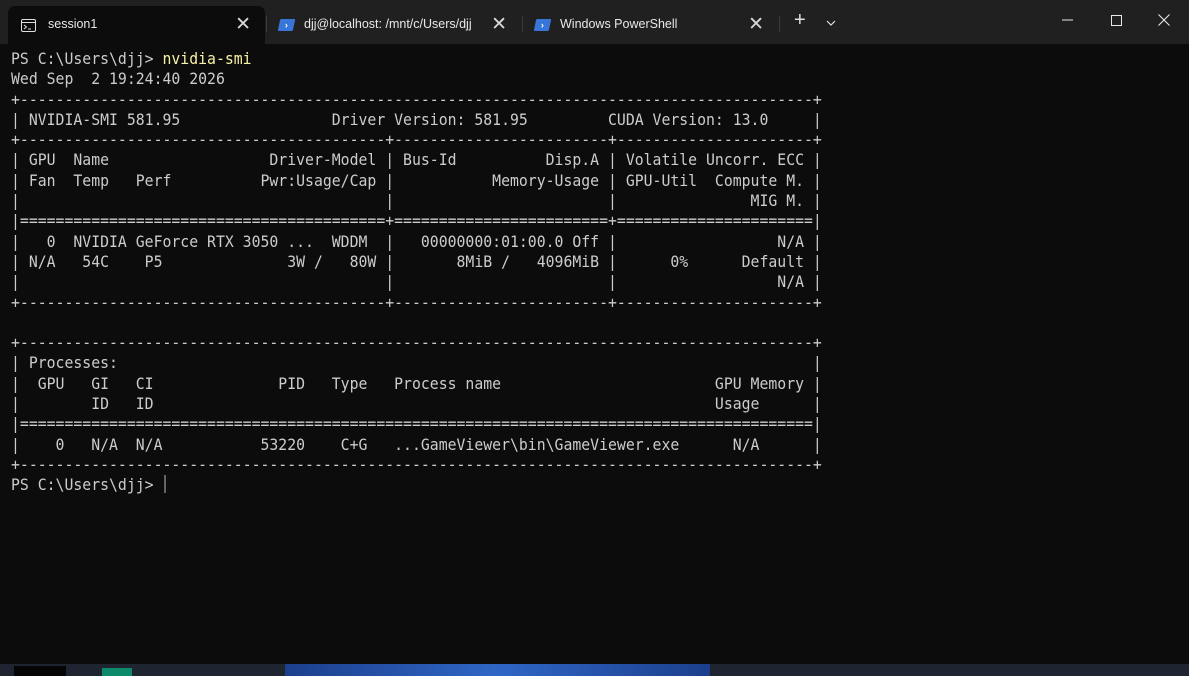 The image size is (1189, 676). Describe the element at coordinates (28, 25) in the screenshot. I see `terminal-icon` at that location.